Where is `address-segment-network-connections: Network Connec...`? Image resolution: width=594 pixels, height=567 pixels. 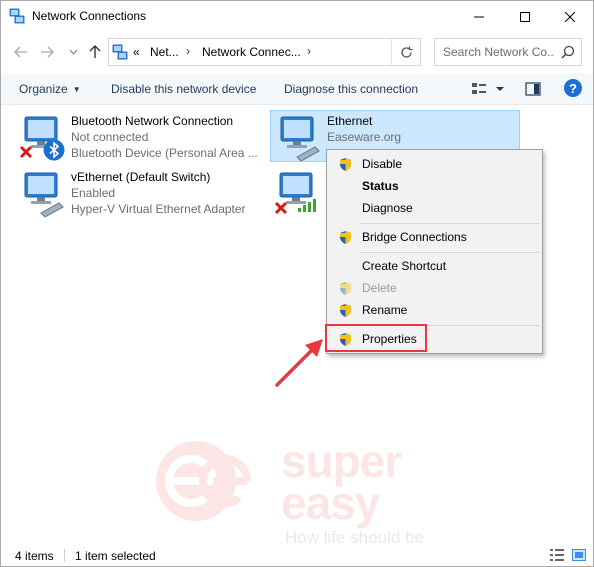 address-segment-network-connections: Network Connec... is located at coordinates (251, 52).